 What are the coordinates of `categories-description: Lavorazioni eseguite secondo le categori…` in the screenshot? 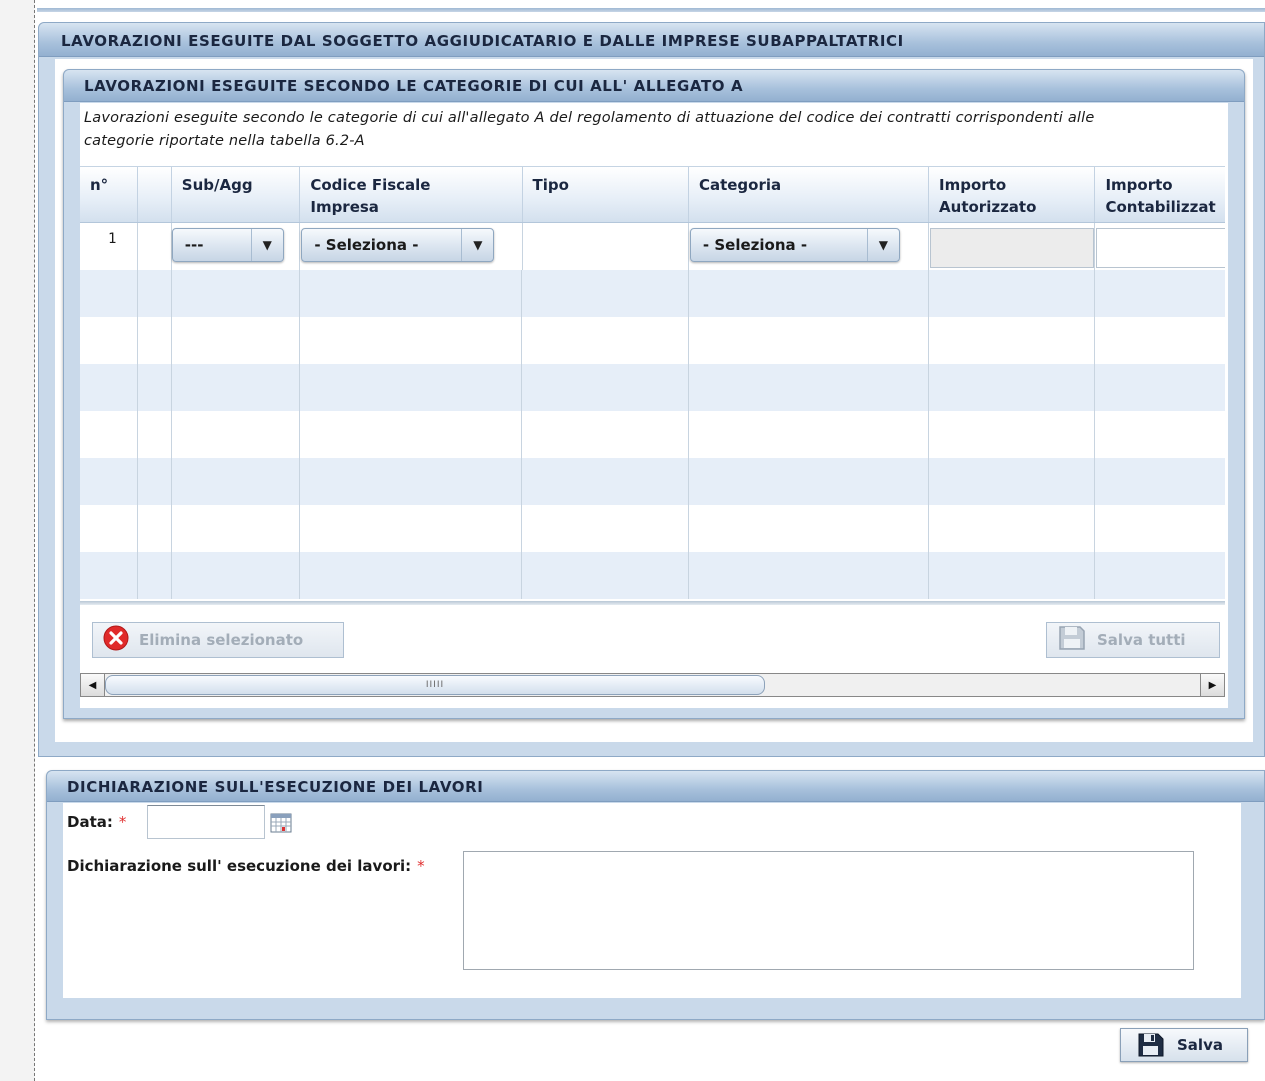 It's located at (654, 134).